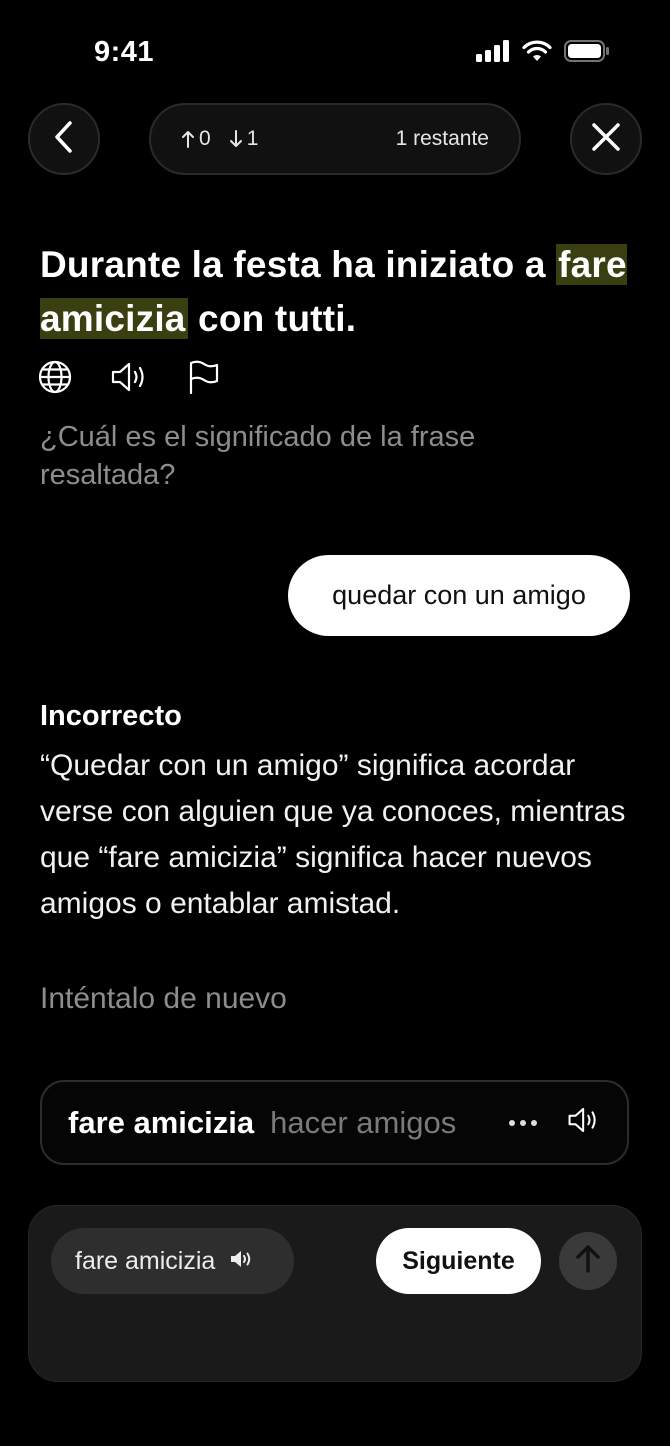  Describe the element at coordinates (145, 1260) in the screenshot. I see `phrase-chip-label: fare amicizia` at that location.